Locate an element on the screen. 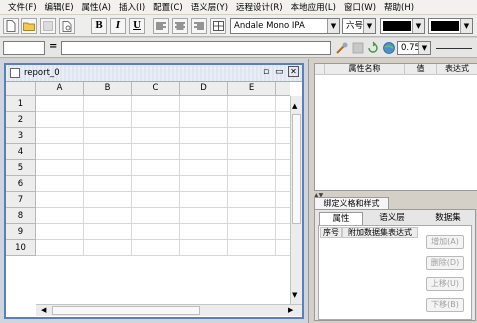 Image resolution: width=477 pixels, height=323 pixels. font-size-select: 六号 ▼ is located at coordinates (359, 26).